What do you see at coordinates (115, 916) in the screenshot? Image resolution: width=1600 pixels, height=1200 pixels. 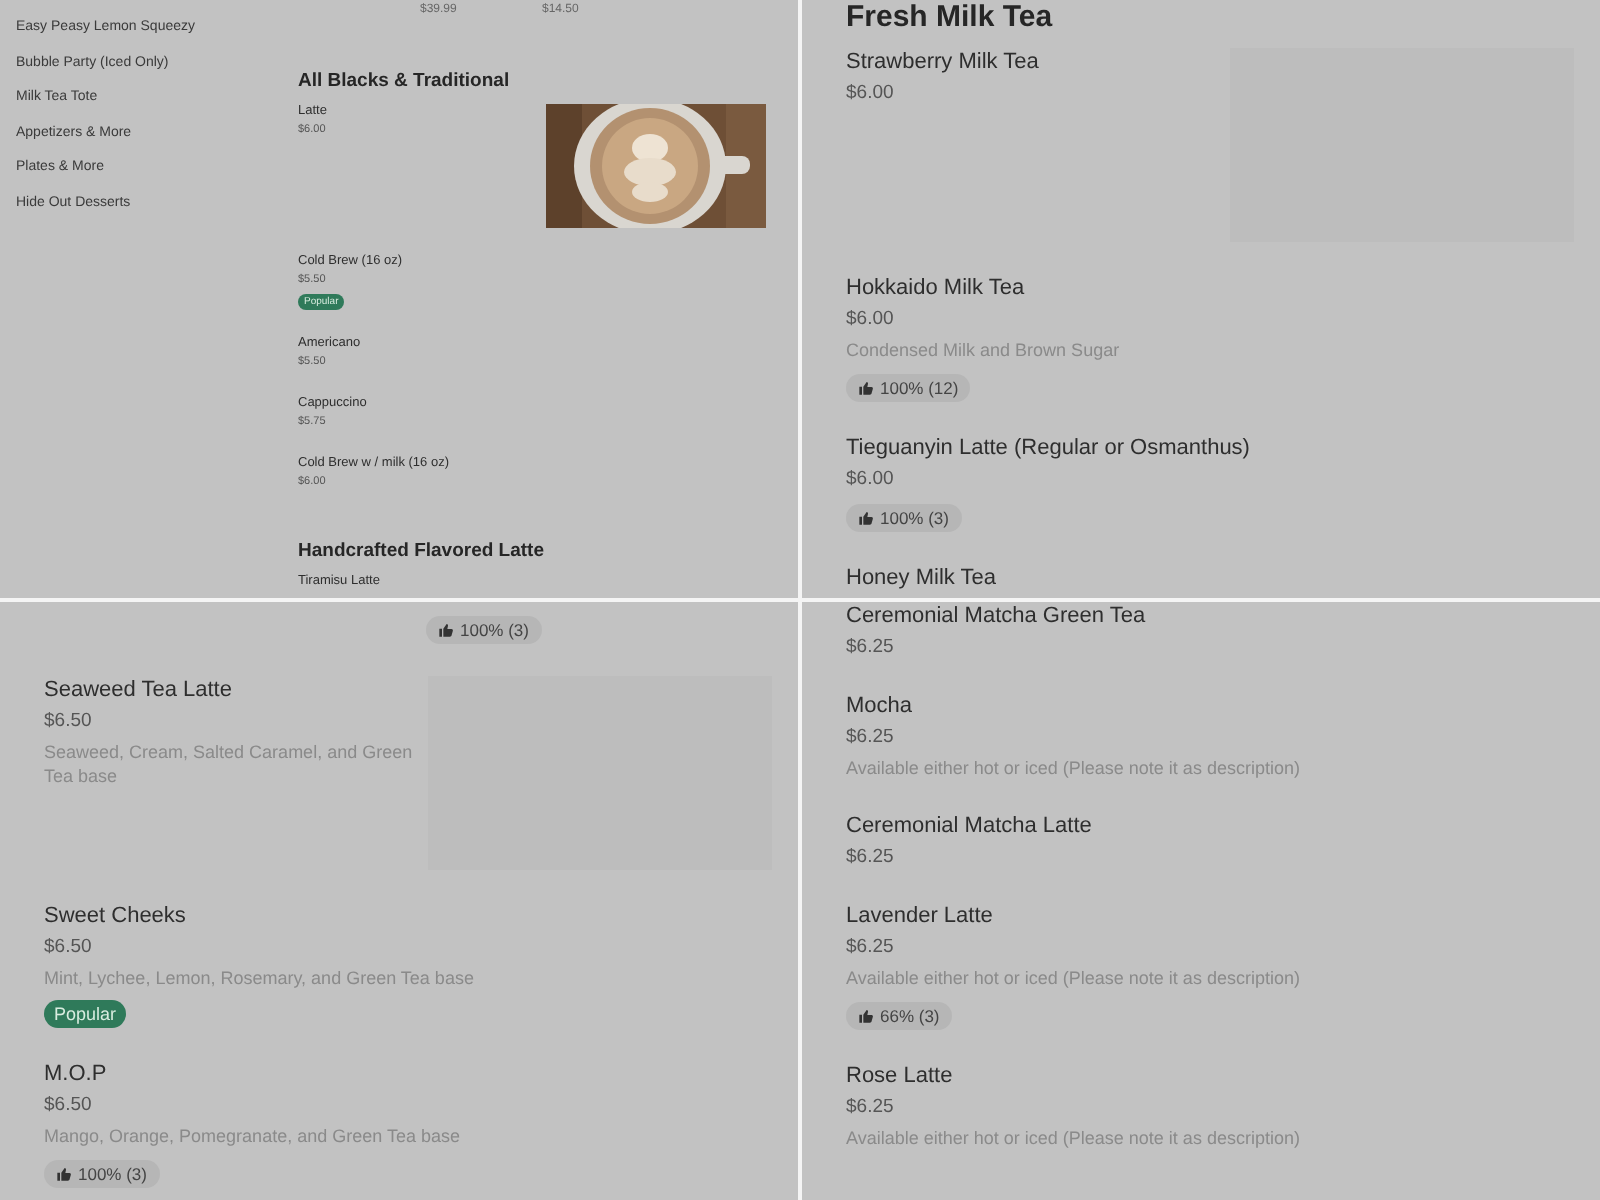 I see `item-name: Sweet Cheeks` at bounding box center [115, 916].